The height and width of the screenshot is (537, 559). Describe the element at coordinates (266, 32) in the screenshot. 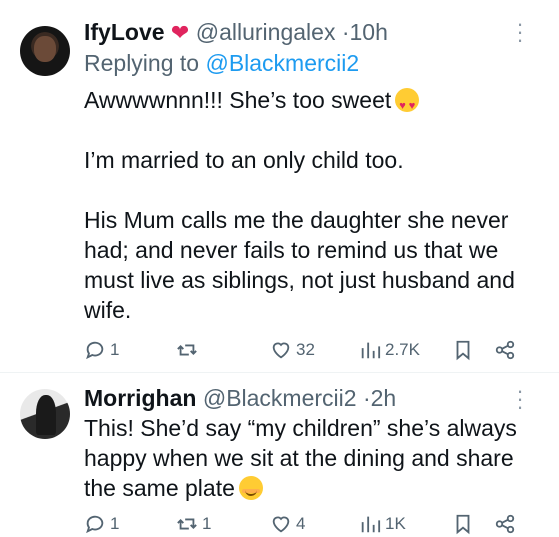

I see `author-handle: @alluringalex` at that location.